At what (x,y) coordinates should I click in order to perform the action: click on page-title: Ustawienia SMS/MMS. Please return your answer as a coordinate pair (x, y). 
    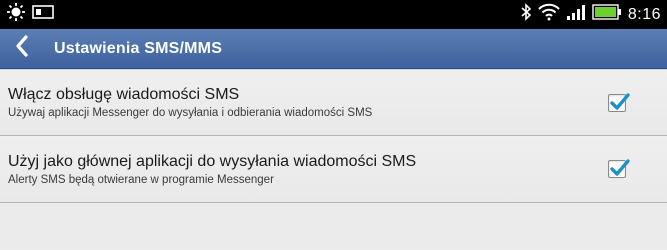
    Looking at the image, I should click on (138, 48).